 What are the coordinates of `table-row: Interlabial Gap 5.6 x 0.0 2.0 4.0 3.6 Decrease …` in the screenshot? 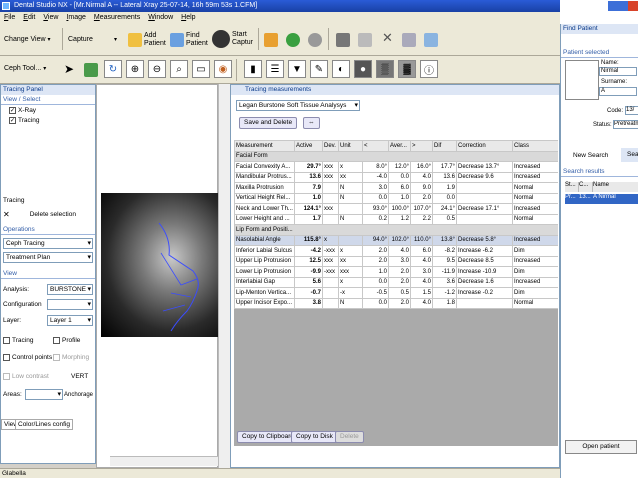 It's located at (396, 282).